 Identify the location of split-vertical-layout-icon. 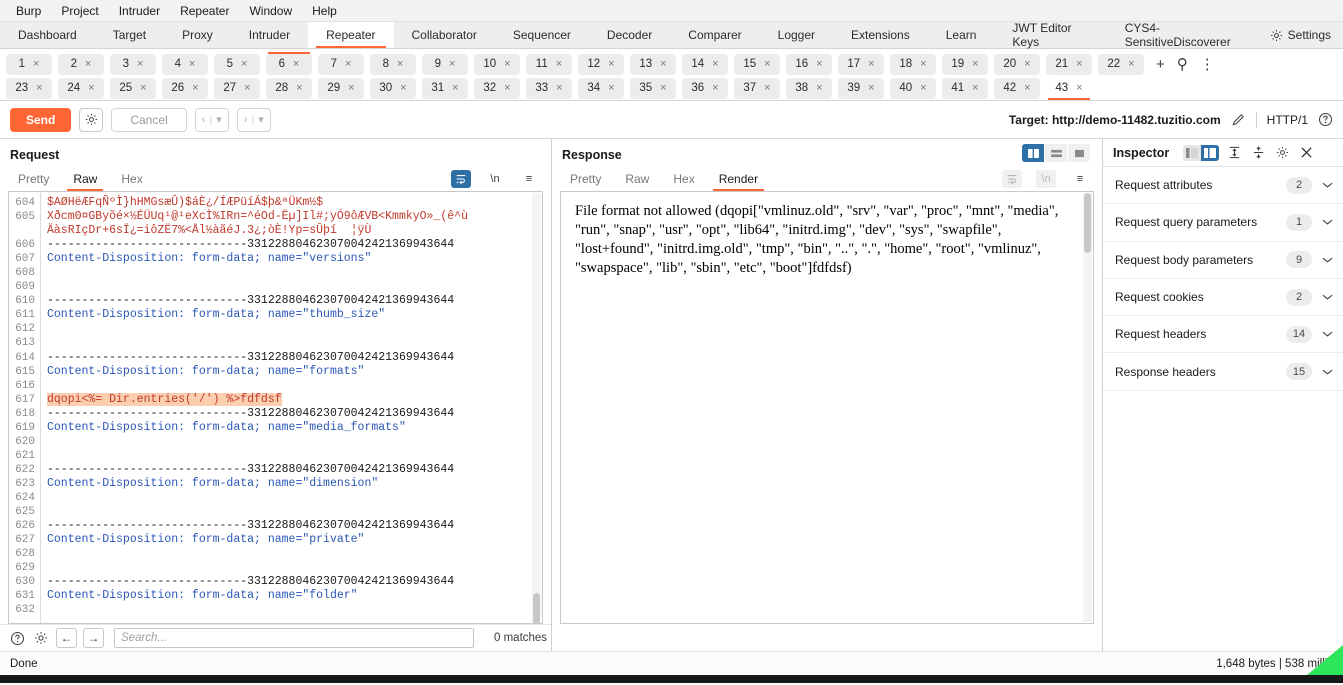
(1033, 153).